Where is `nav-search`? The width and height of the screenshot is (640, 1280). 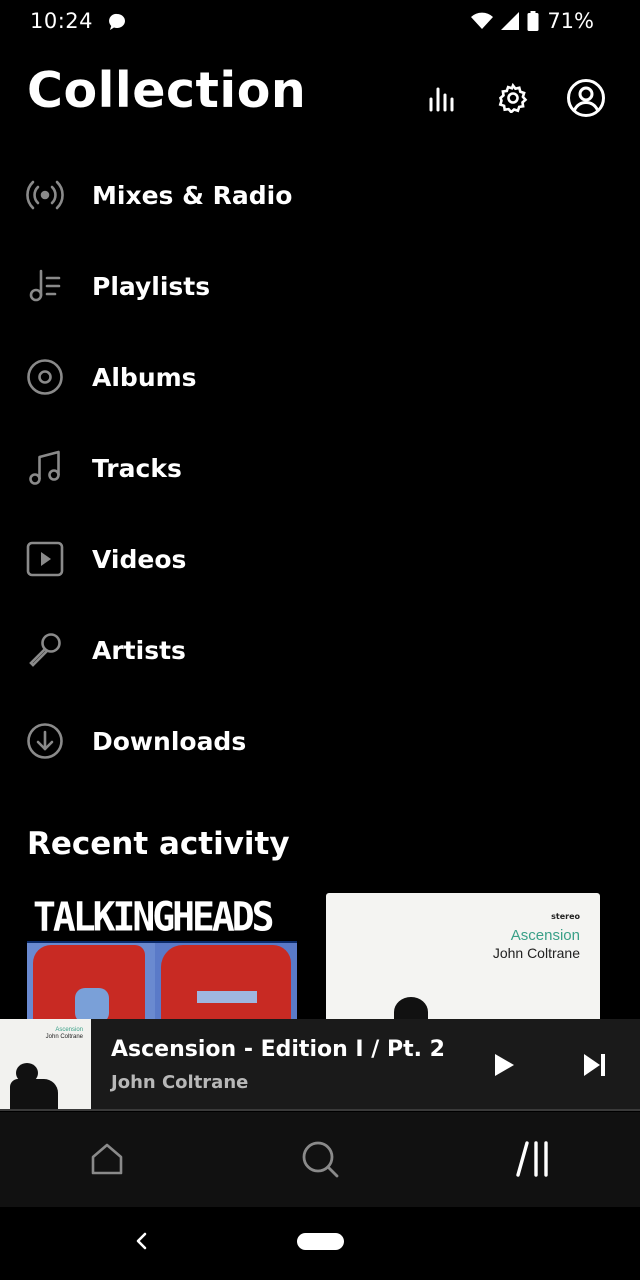
nav-search is located at coordinates (320, 1159).